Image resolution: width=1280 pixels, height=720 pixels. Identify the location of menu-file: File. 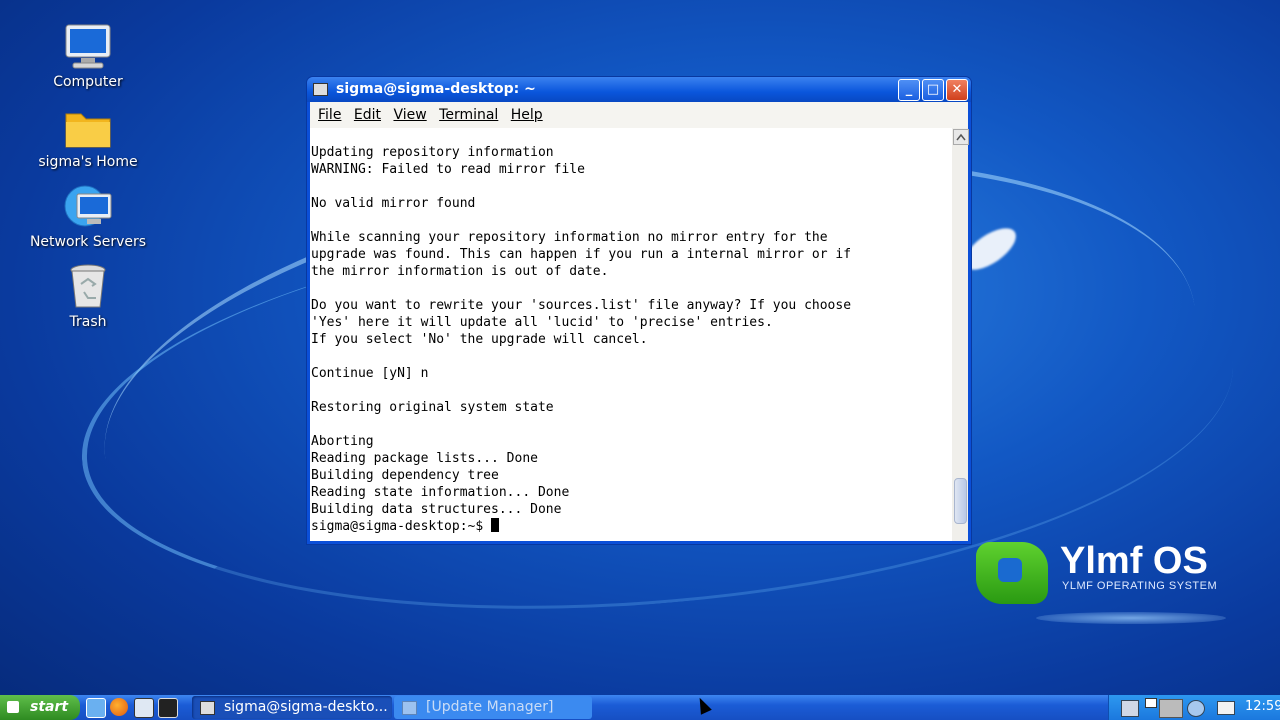
(329, 115).